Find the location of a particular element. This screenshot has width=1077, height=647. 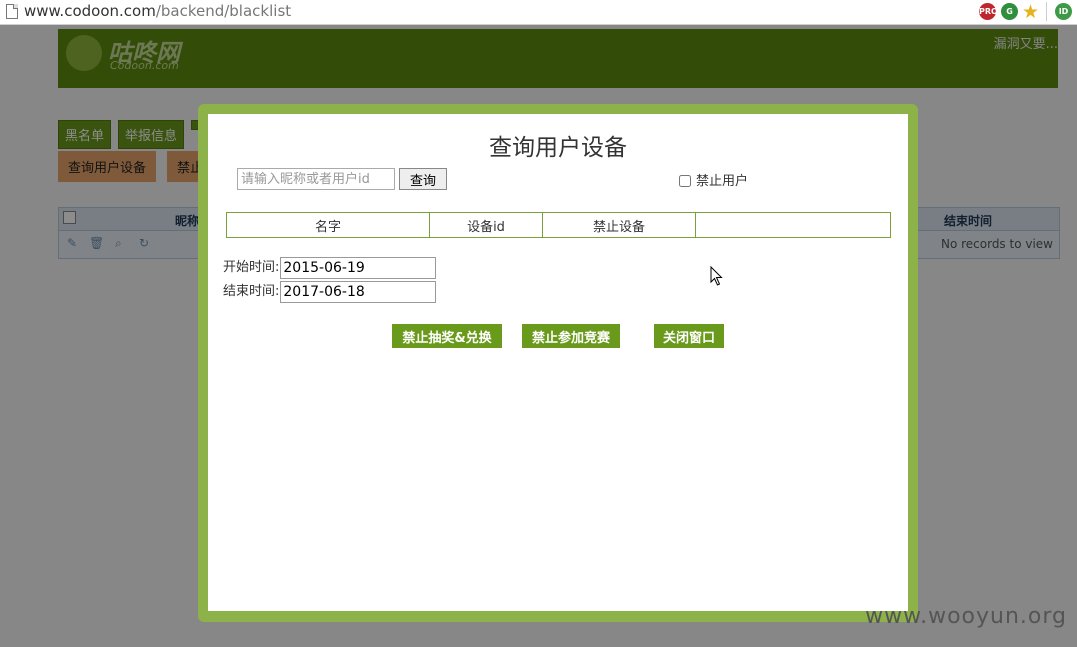

end-time-input is located at coordinates (358, 291).